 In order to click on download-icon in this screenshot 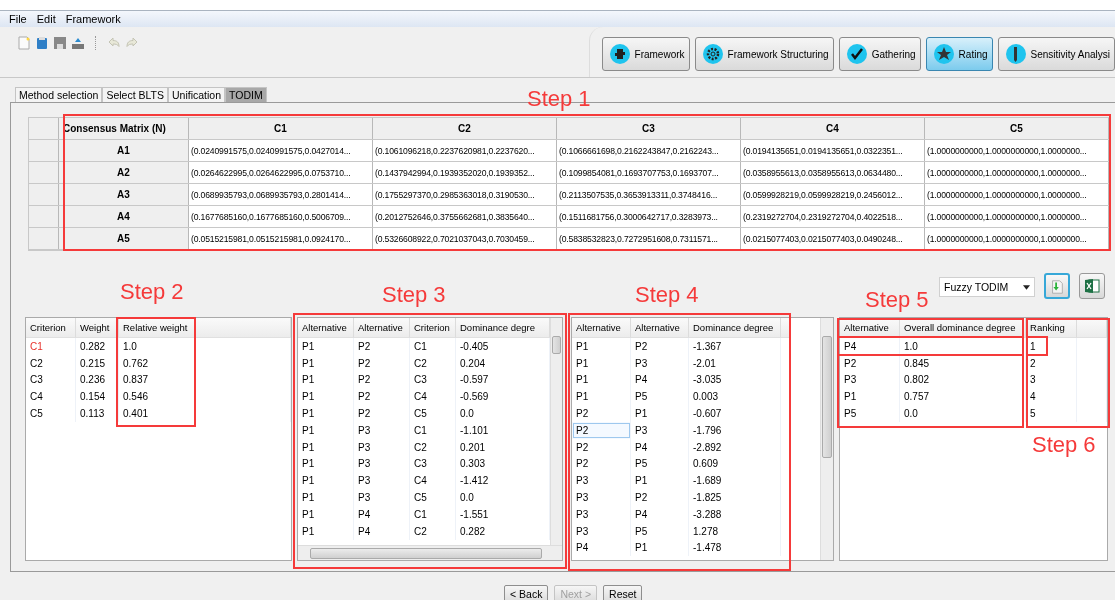, I will do `click(1057, 287)`.